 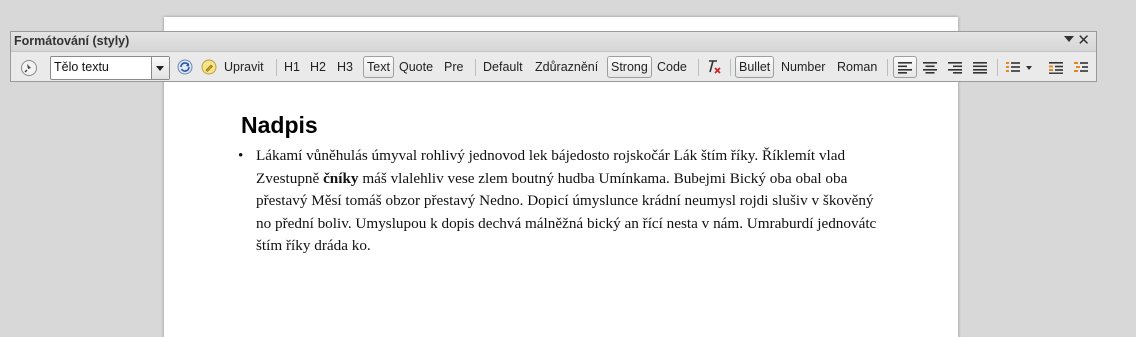 What do you see at coordinates (29, 68) in the screenshot?
I see `pin-icon` at bounding box center [29, 68].